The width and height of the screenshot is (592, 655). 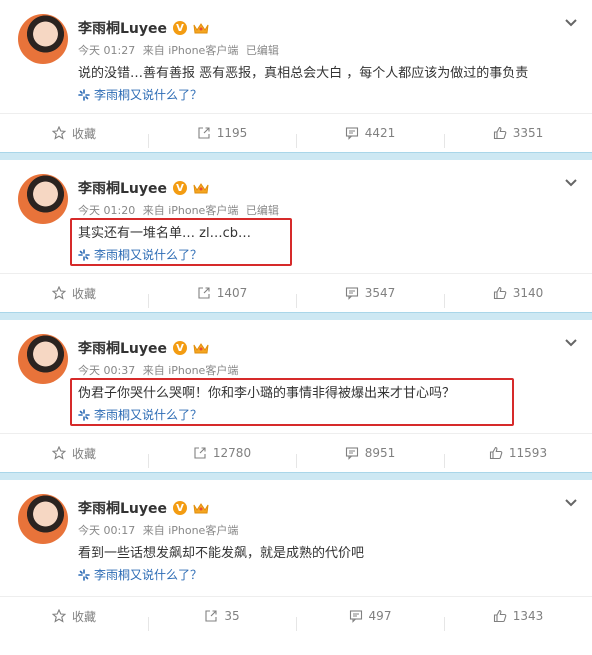 I want to click on like-count: 3351, so click(x=528, y=133).